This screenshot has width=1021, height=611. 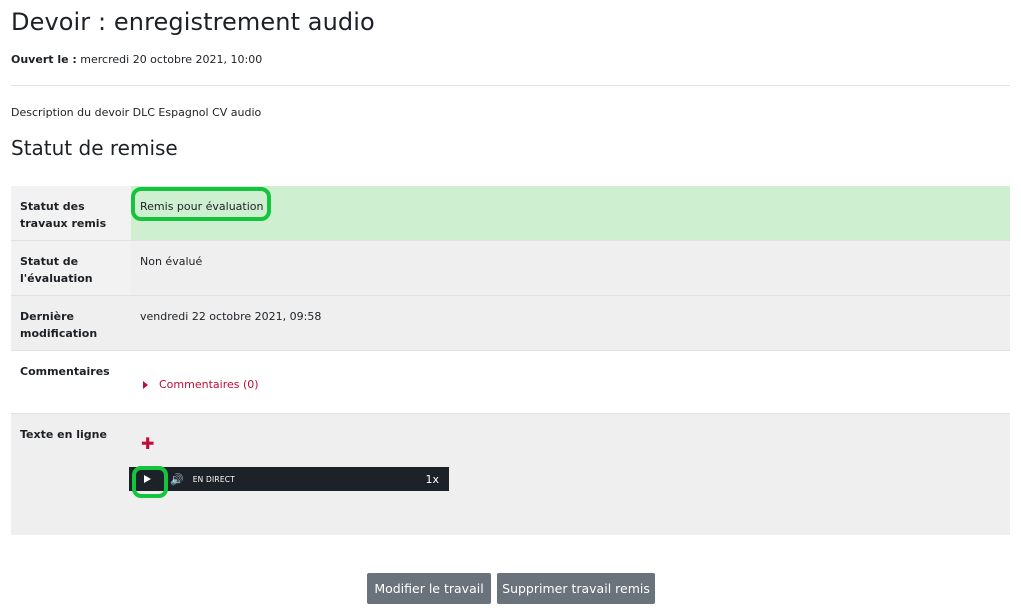 What do you see at coordinates (576, 588) in the screenshot?
I see `remove-submission-button: Supprimer travail remis` at bounding box center [576, 588].